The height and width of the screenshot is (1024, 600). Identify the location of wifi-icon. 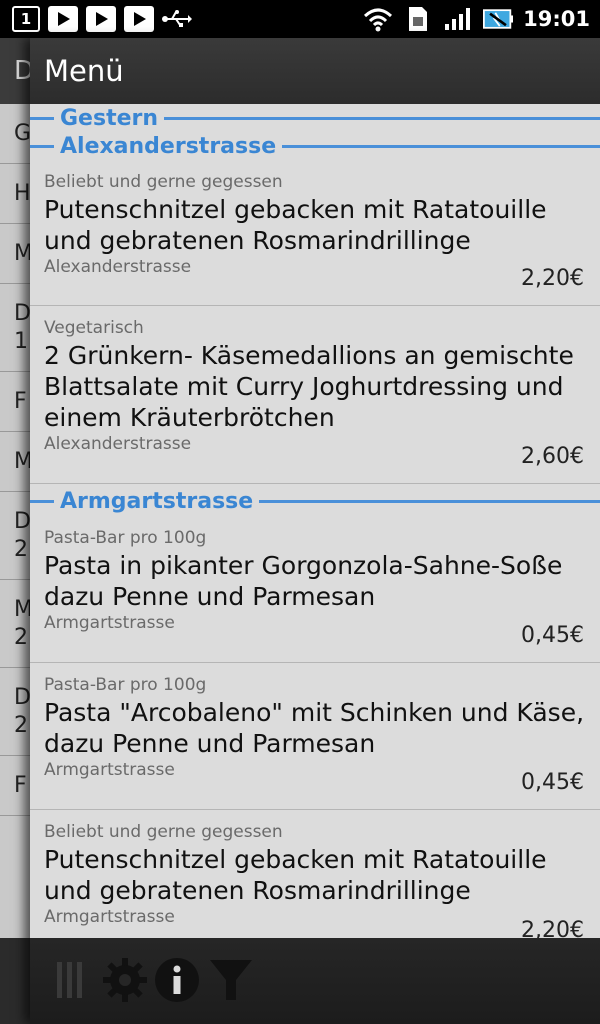
(378, 19).